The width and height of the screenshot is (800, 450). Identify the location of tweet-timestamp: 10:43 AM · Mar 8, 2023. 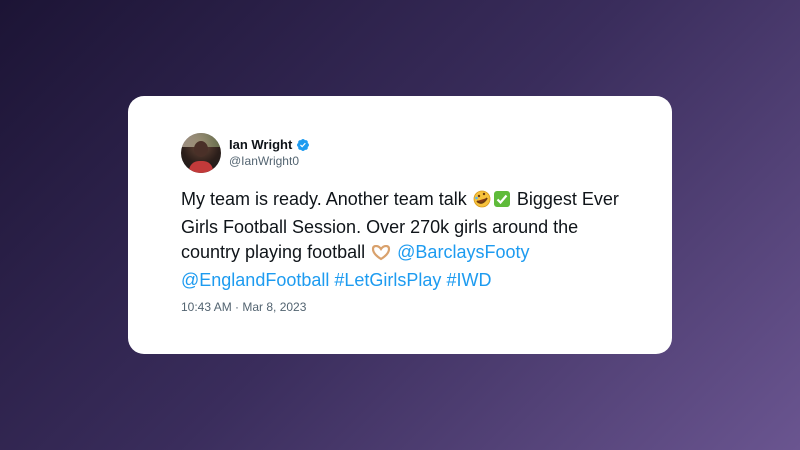
(243, 307).